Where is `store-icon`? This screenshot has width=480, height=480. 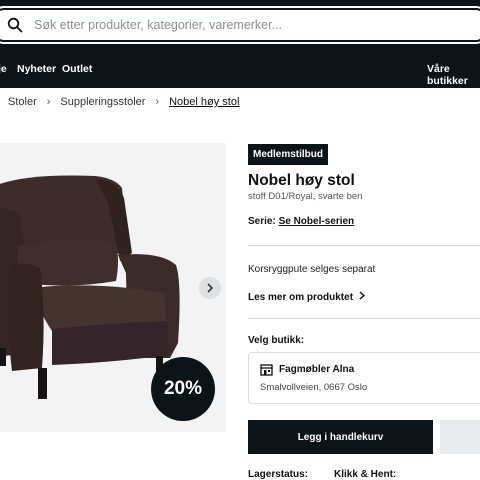
store-icon is located at coordinates (266, 372).